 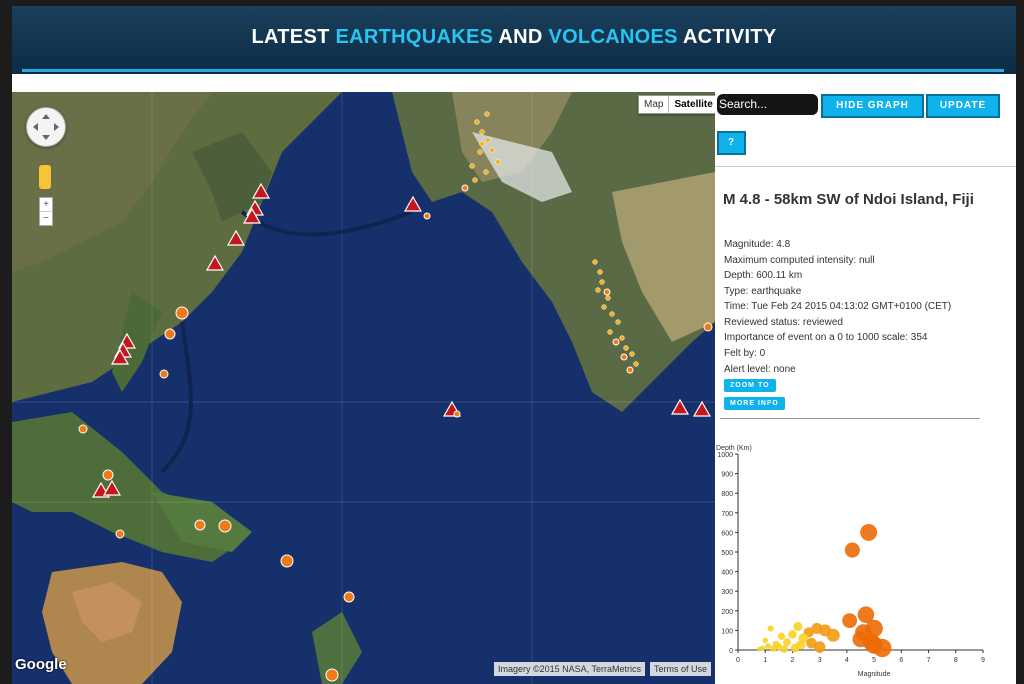 I want to click on y-tick-label: 800, so click(x=727, y=494).